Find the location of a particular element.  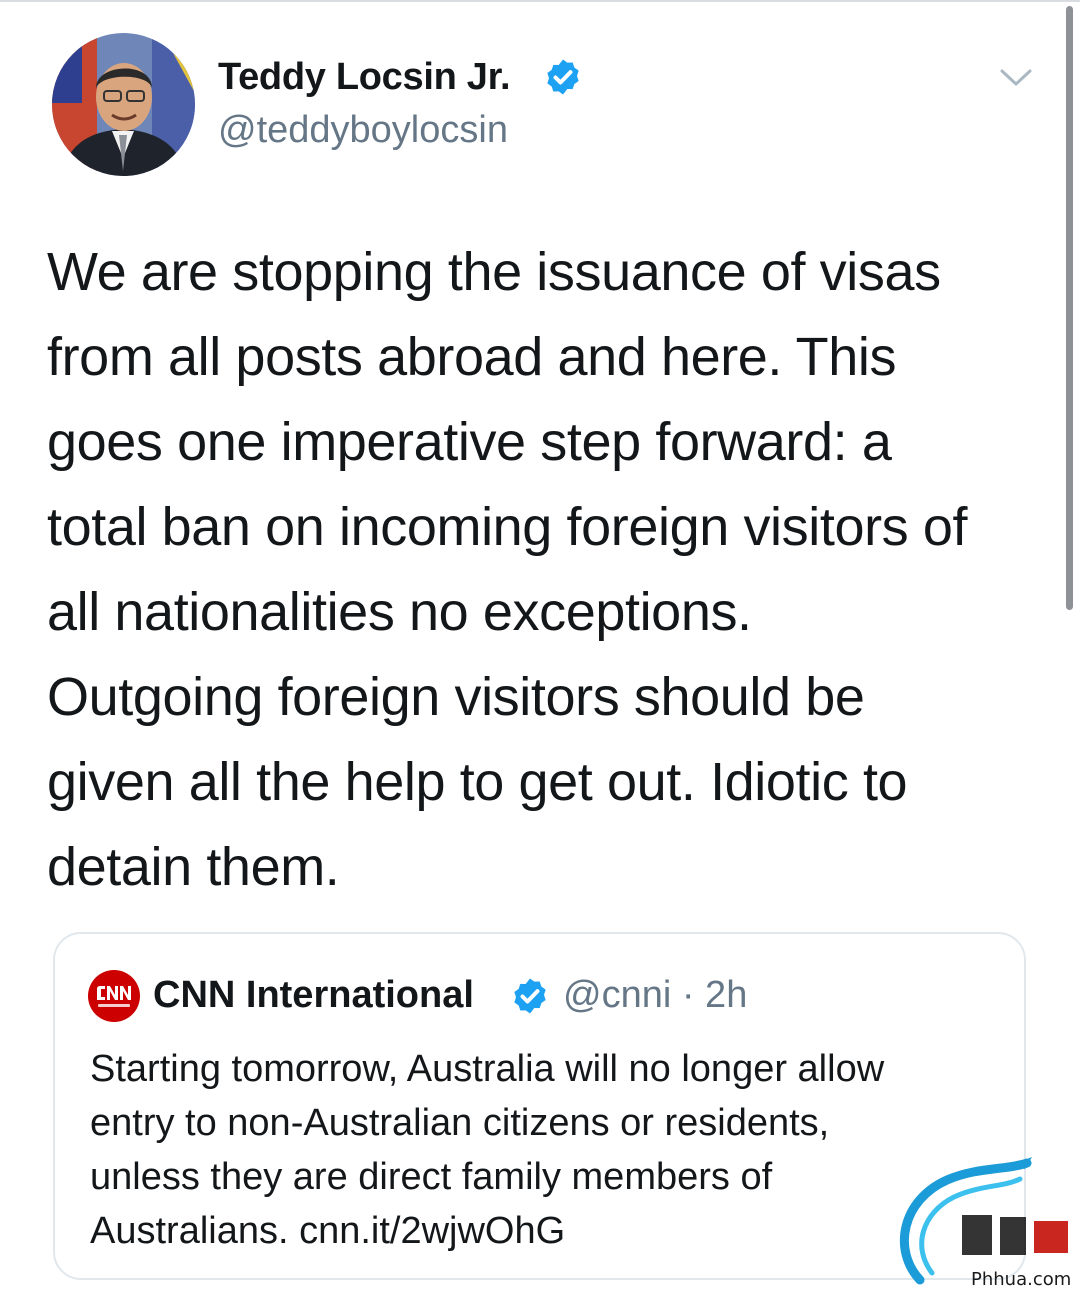

cnn-logo is located at coordinates (114, 996).